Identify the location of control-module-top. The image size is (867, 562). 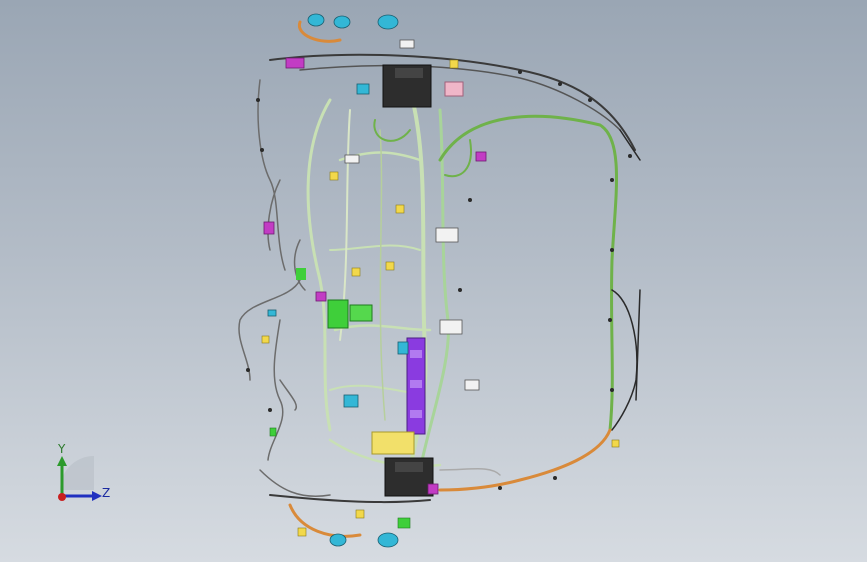
(407, 86).